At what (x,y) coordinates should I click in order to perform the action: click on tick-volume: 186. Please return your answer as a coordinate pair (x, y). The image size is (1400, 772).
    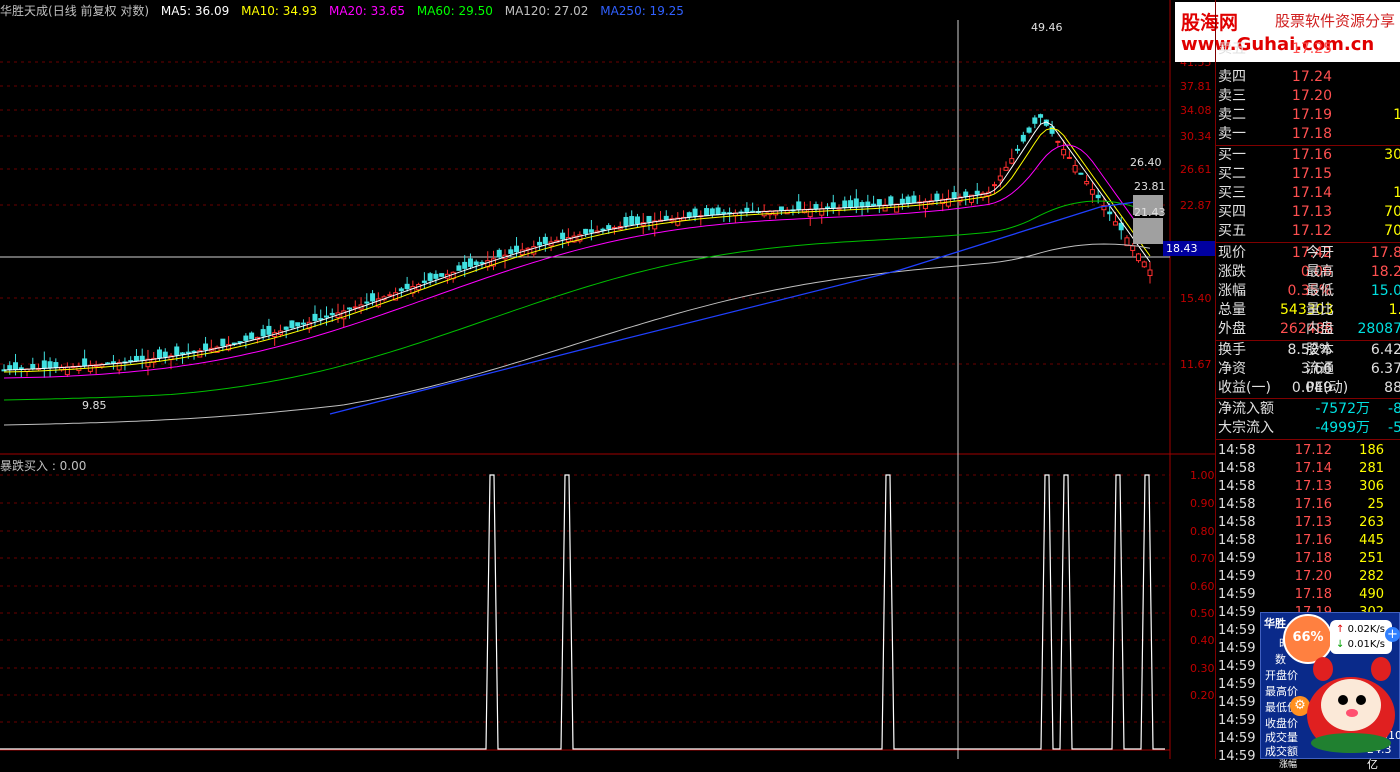
    Looking at the image, I should click on (1371, 450).